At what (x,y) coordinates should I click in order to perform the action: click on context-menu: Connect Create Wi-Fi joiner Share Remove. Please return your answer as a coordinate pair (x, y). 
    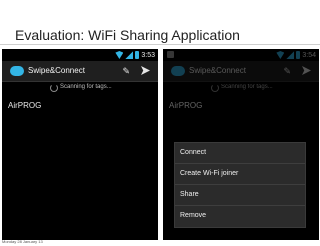
    Looking at the image, I should click on (240, 185).